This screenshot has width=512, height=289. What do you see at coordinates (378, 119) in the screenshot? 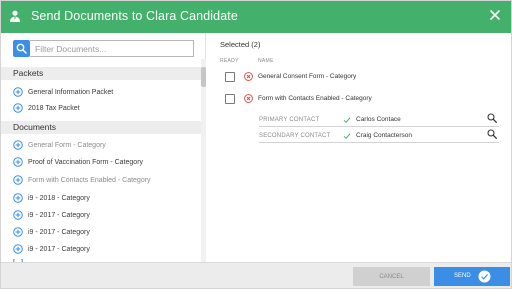
I see `primary-contact-value: Carlos Contace` at bounding box center [378, 119].